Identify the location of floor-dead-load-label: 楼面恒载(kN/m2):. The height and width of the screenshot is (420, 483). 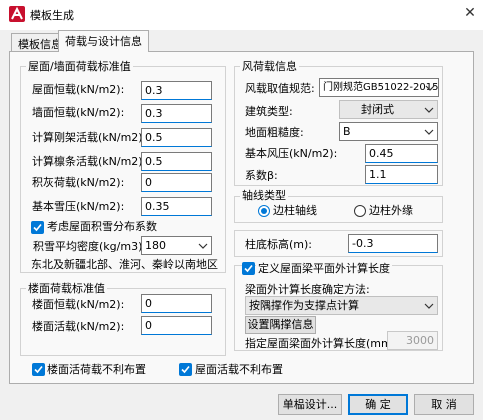
(78, 304).